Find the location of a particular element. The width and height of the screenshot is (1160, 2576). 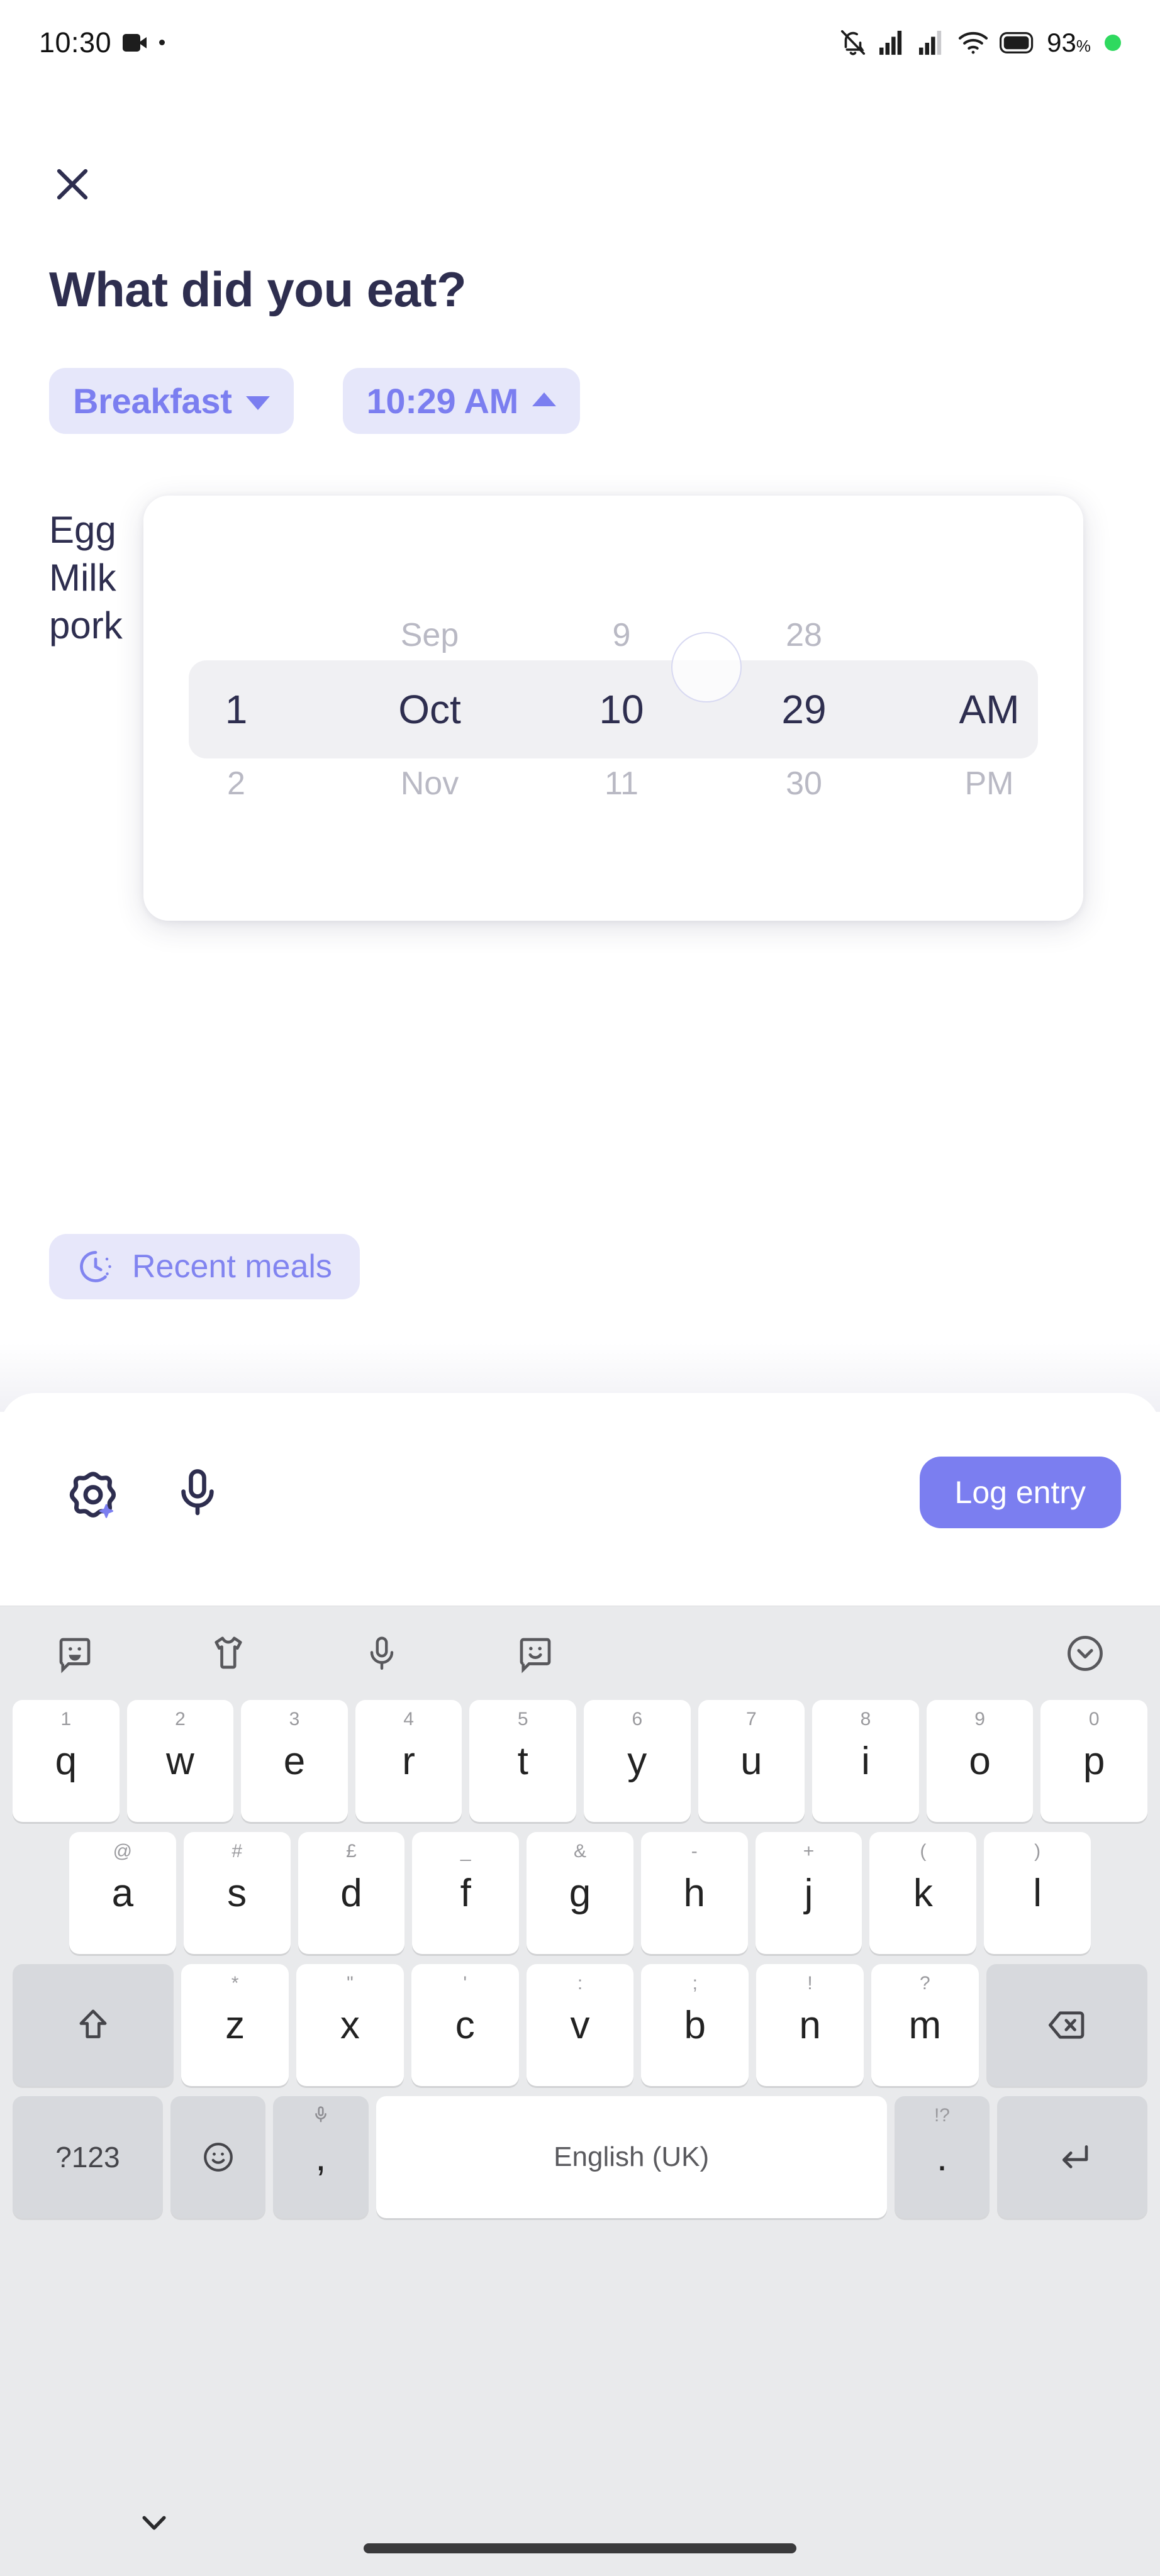

picker-column-month: Sep Oct Nov is located at coordinates (429, 708).